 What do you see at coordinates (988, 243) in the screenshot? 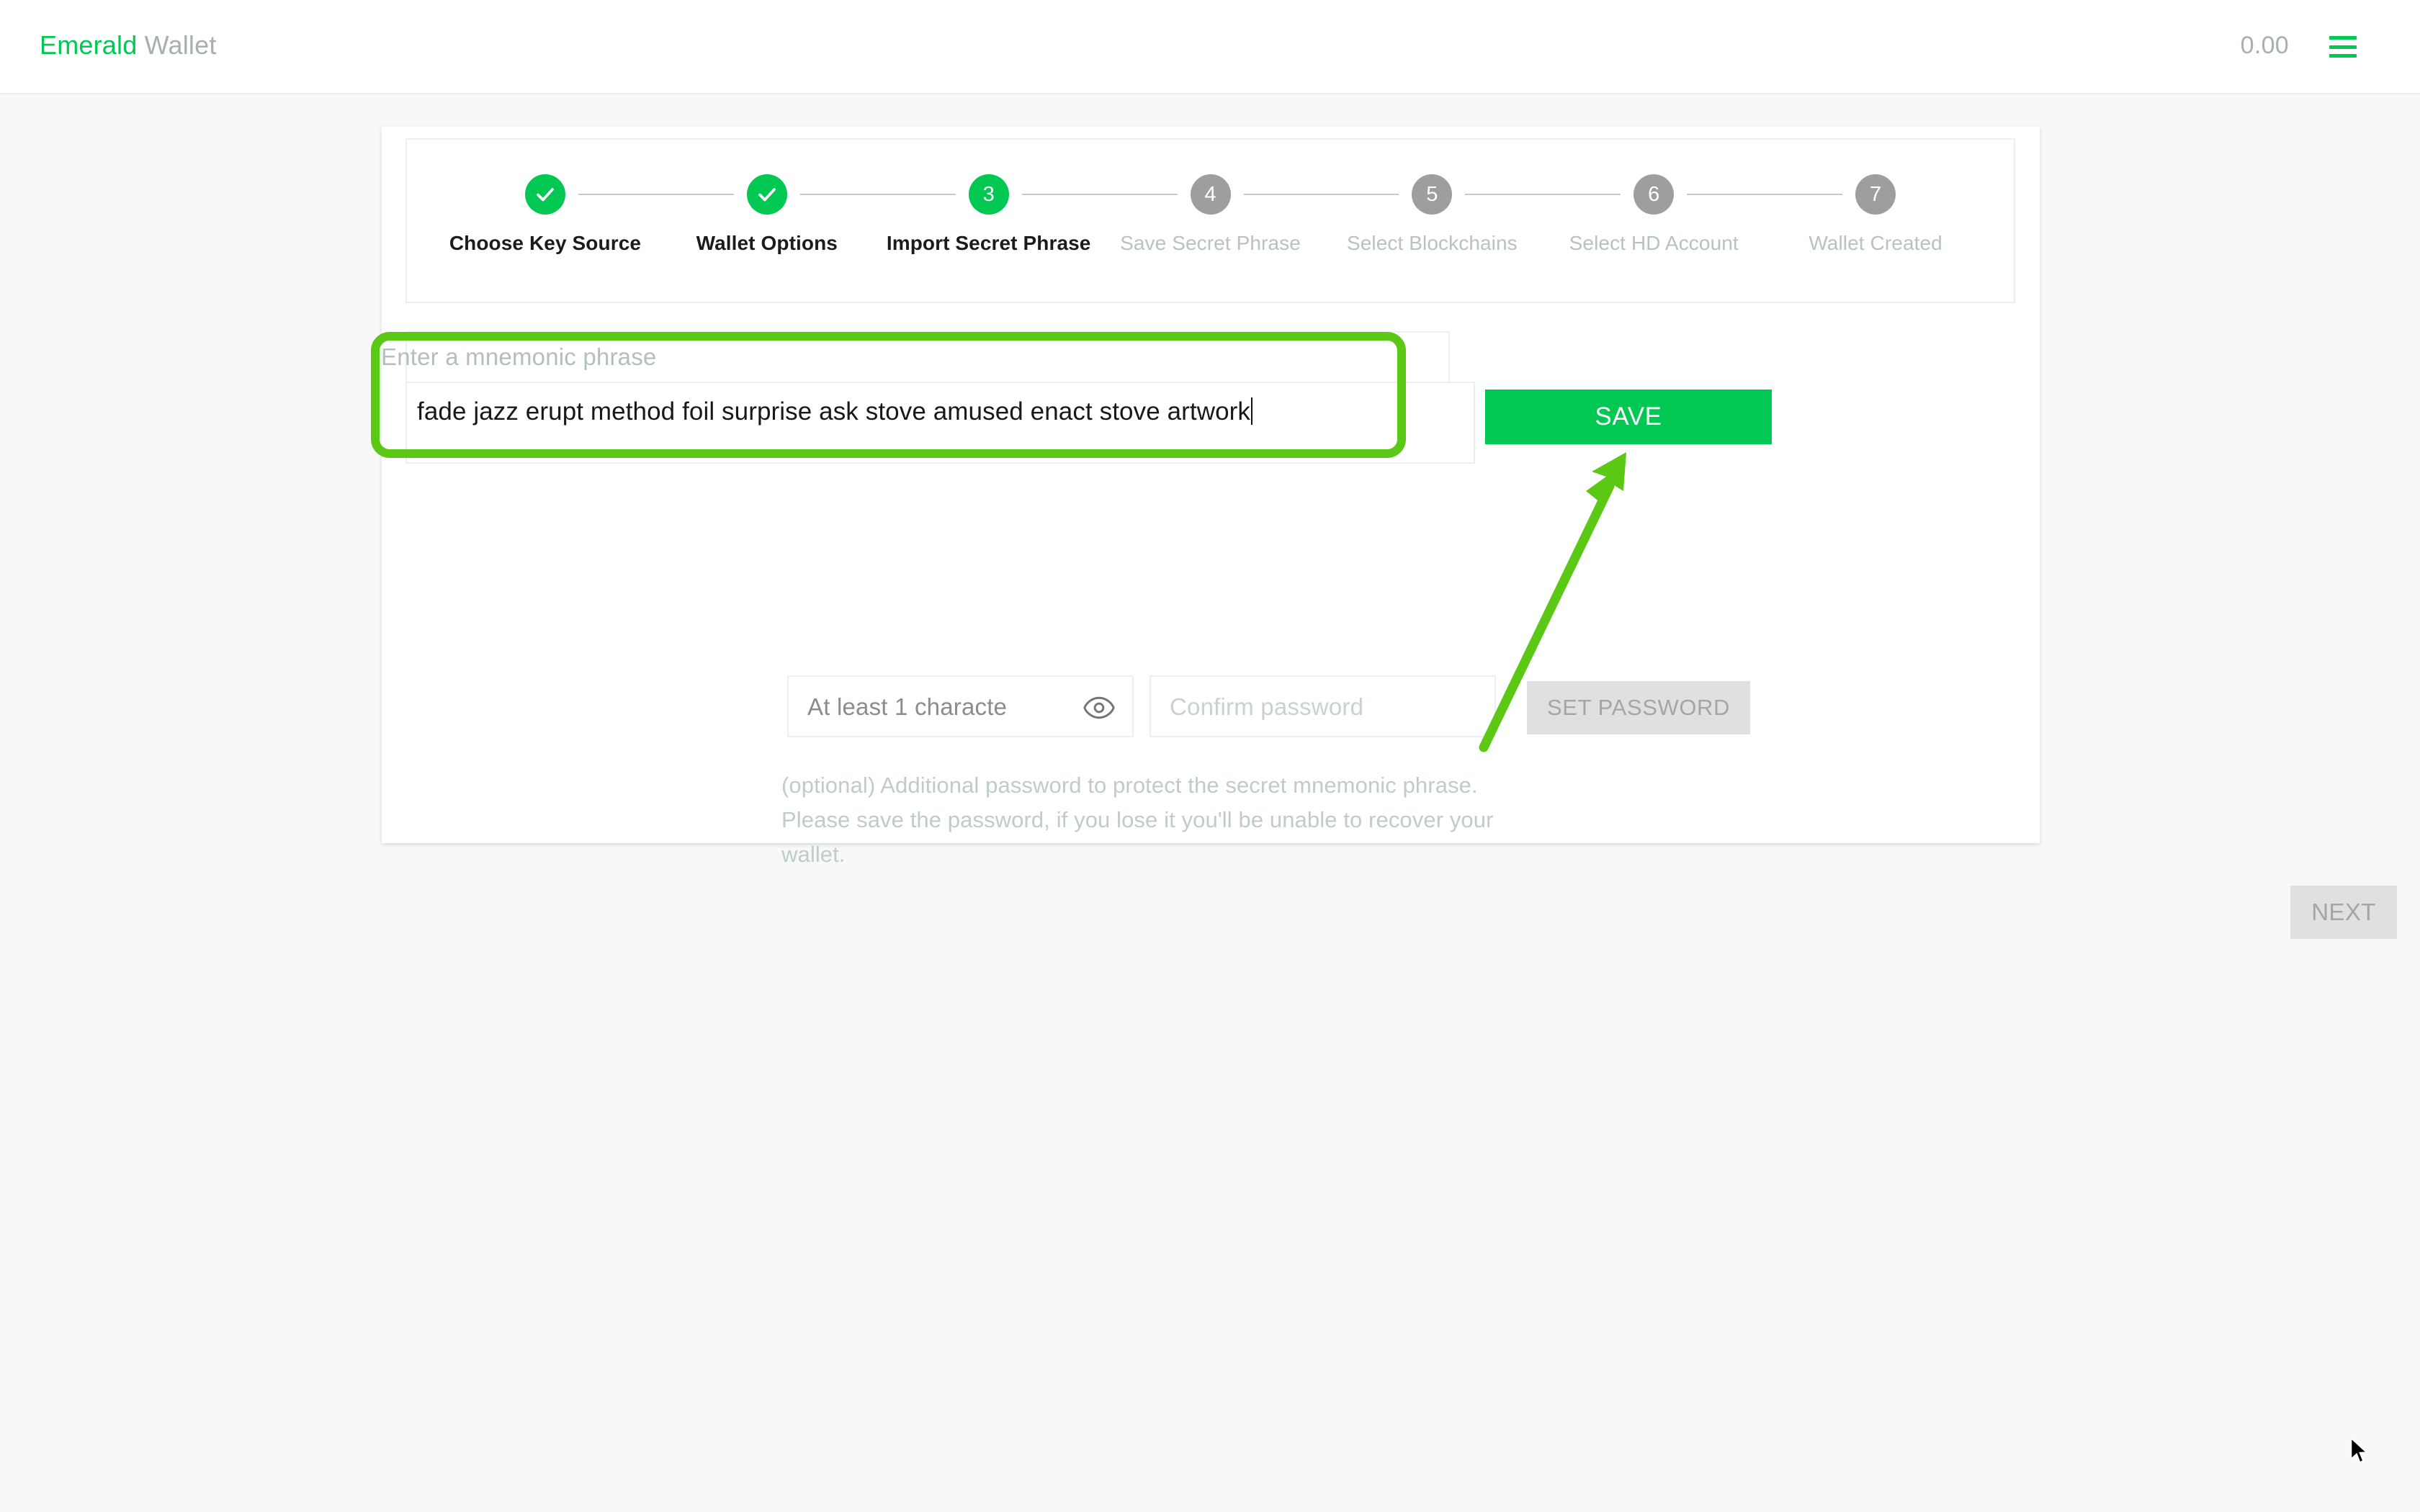
I see `stepper-step-label: Import Secret Phrase` at bounding box center [988, 243].